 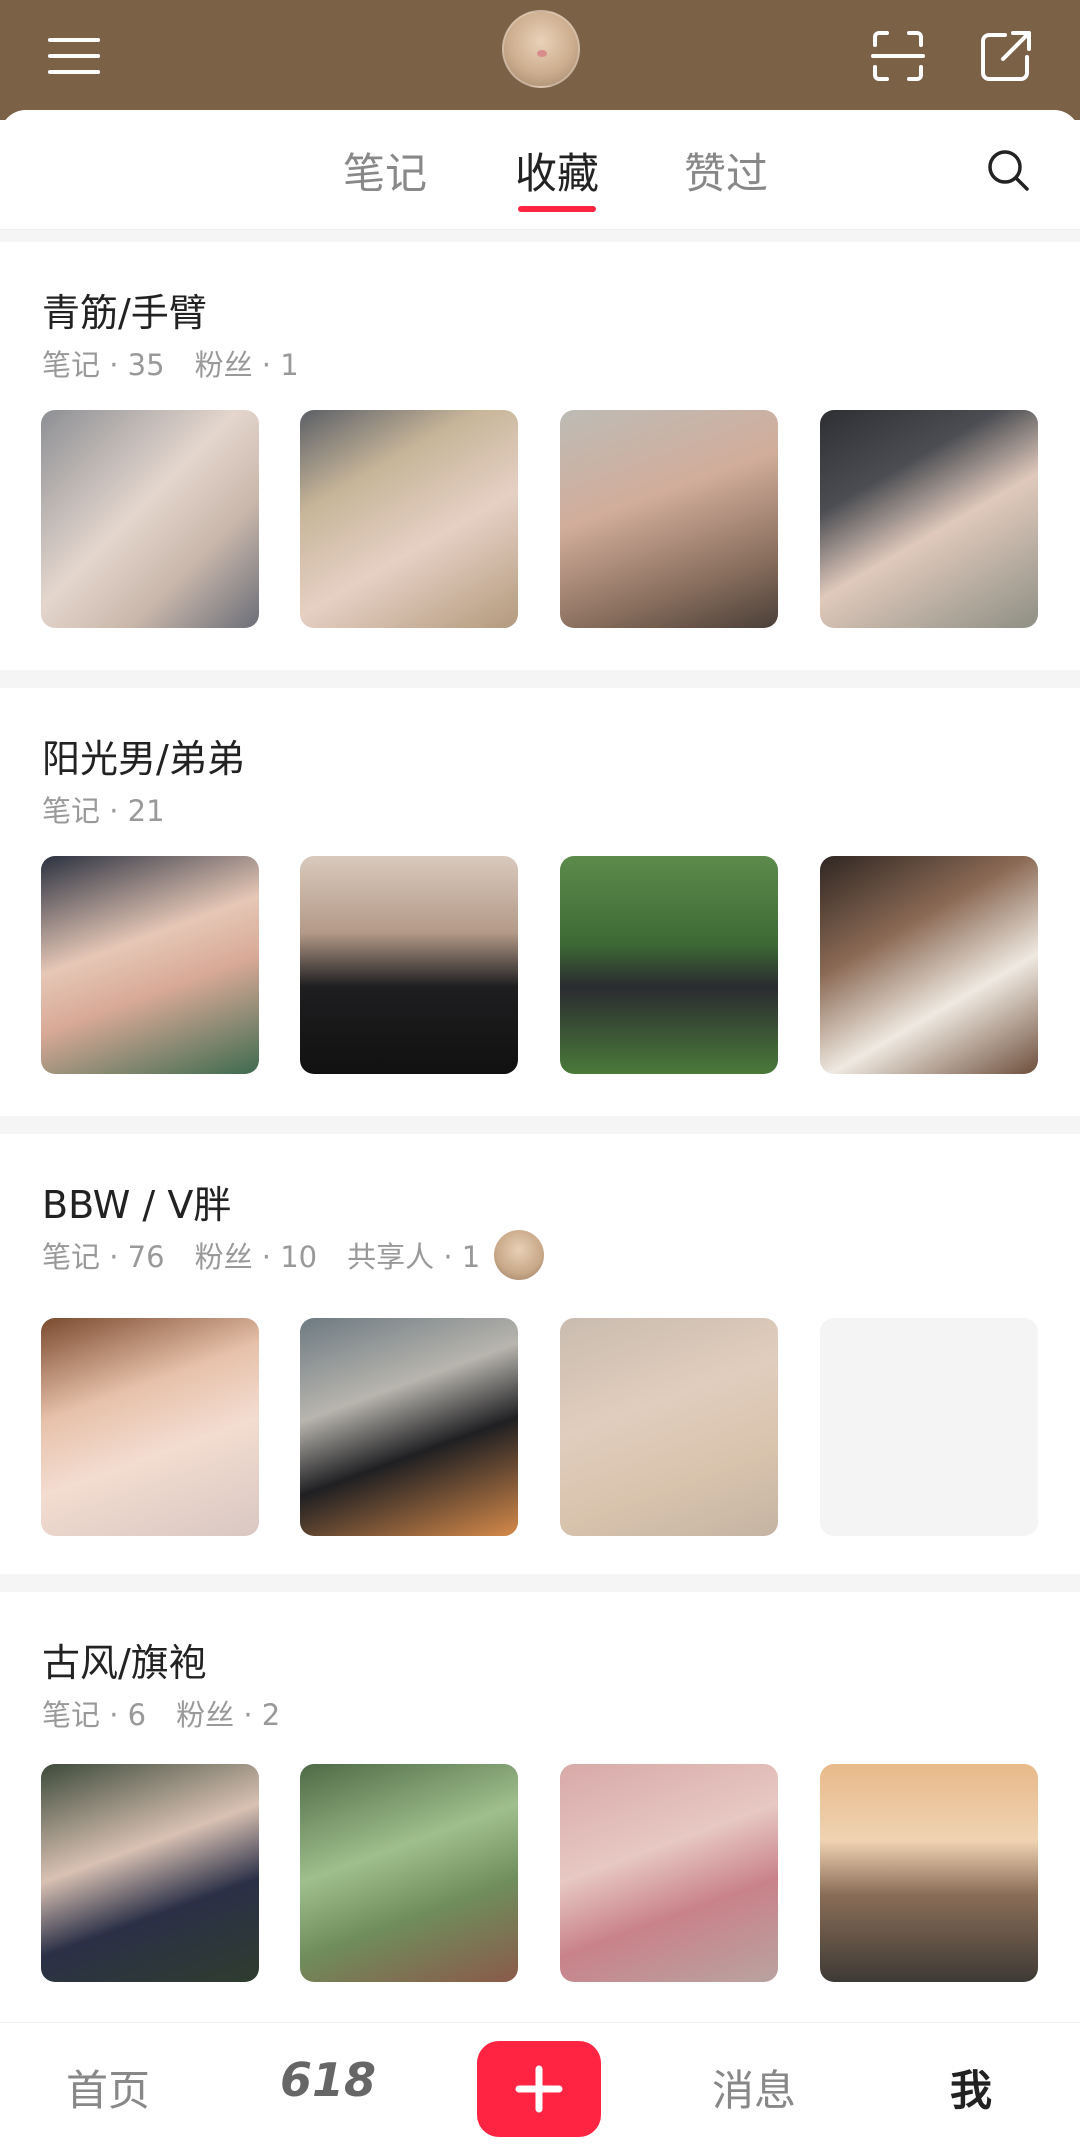 I want to click on board-meta: 笔记 · 35 粉丝 · 1, so click(x=170, y=363).